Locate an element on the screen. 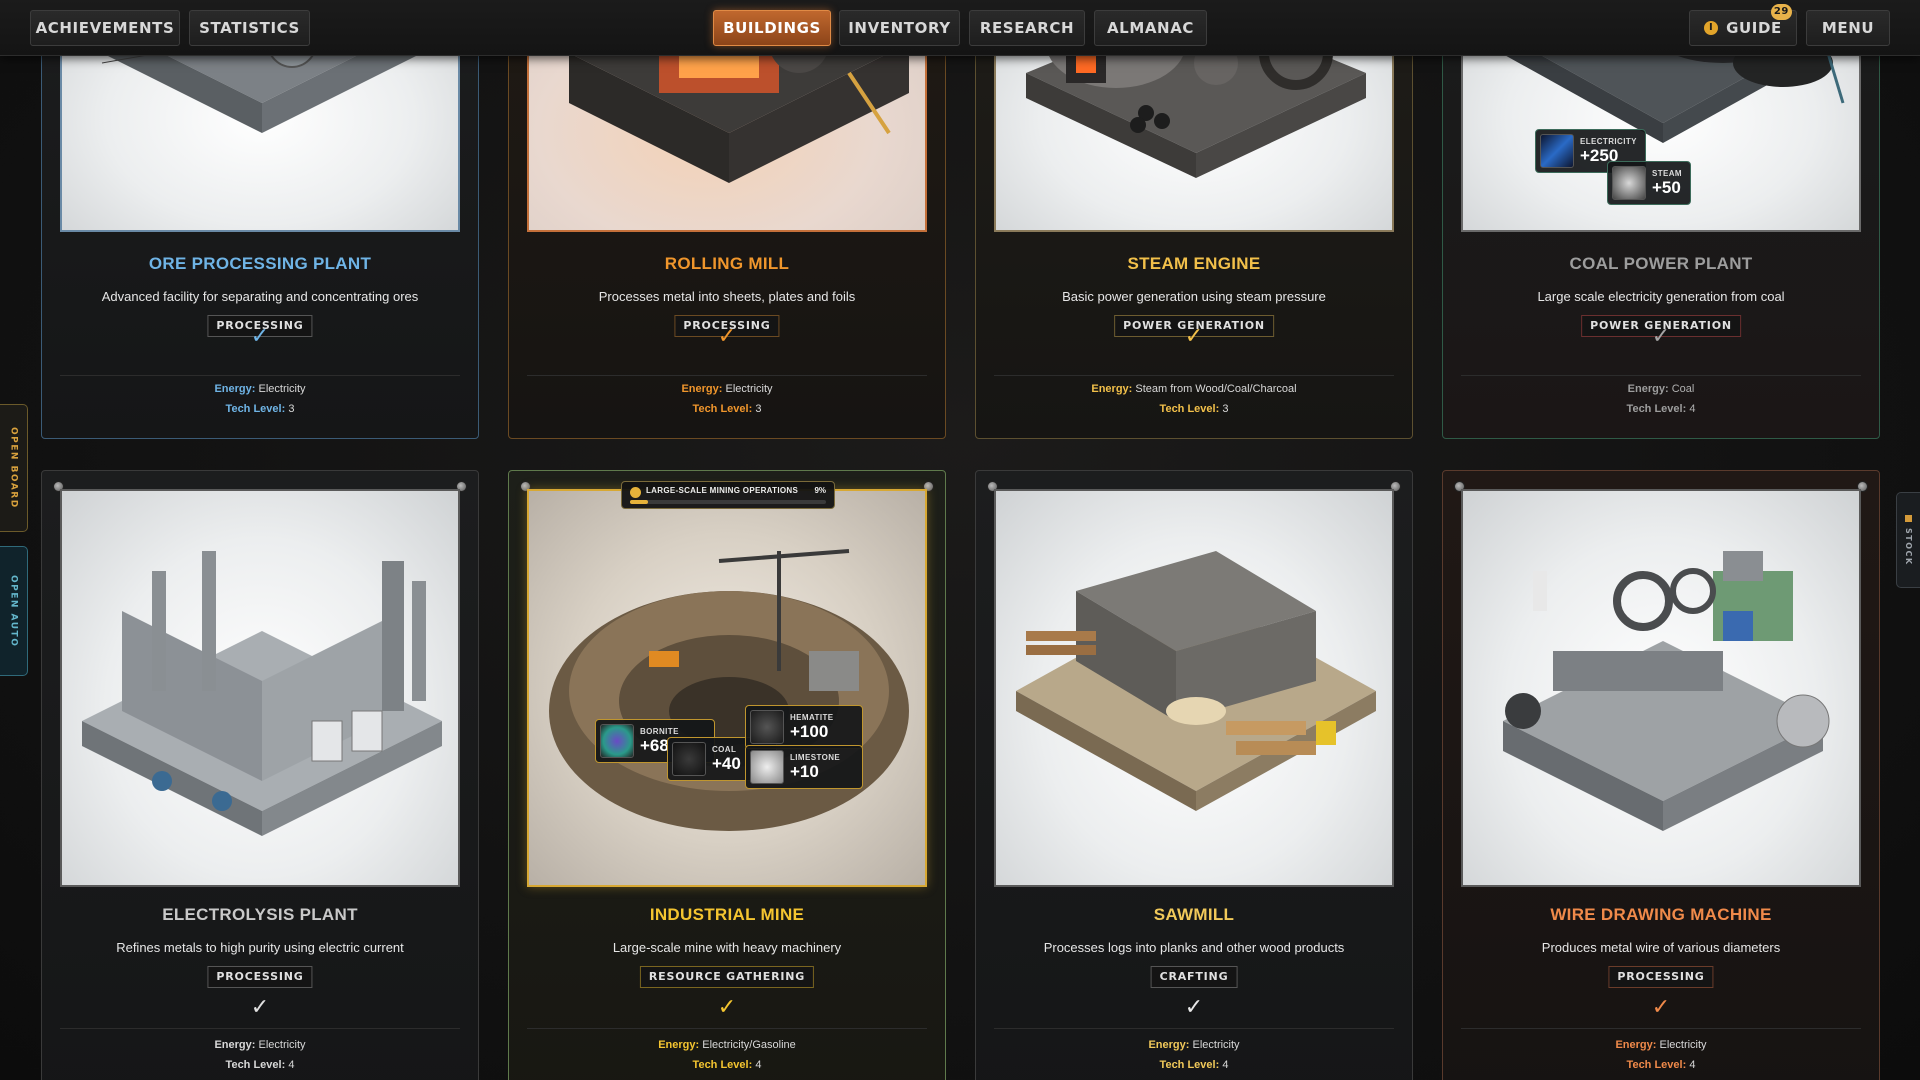 The image size is (1920, 1080). info-icon: i is located at coordinates (1711, 28).